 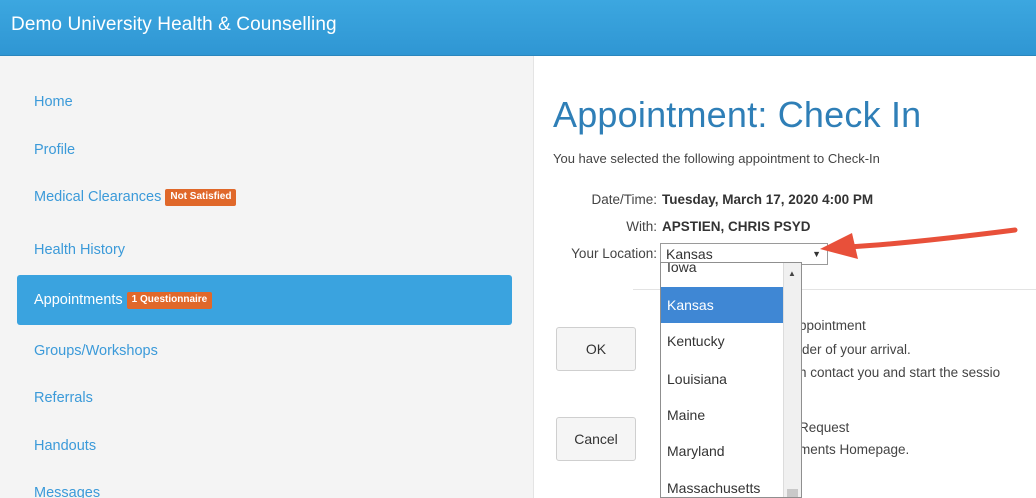 I want to click on sidebar-item-label: Home, so click(x=53, y=102).